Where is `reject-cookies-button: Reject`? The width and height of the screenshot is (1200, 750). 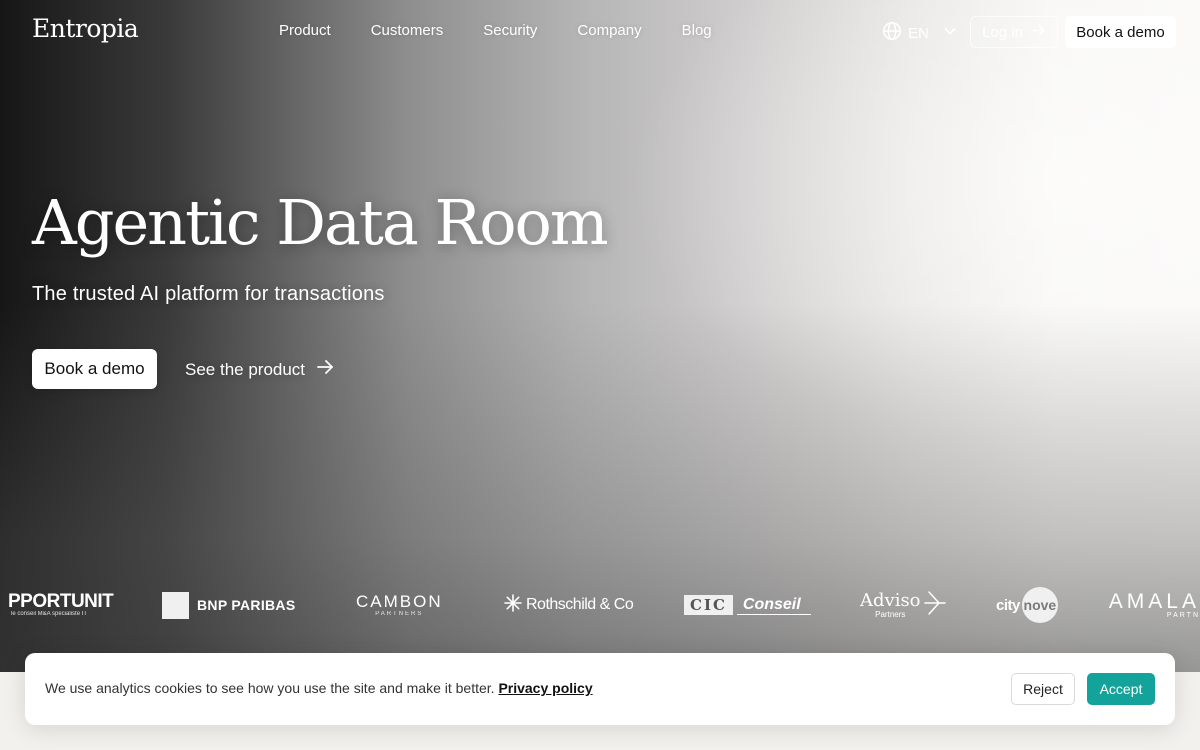
reject-cookies-button: Reject is located at coordinates (1043, 689).